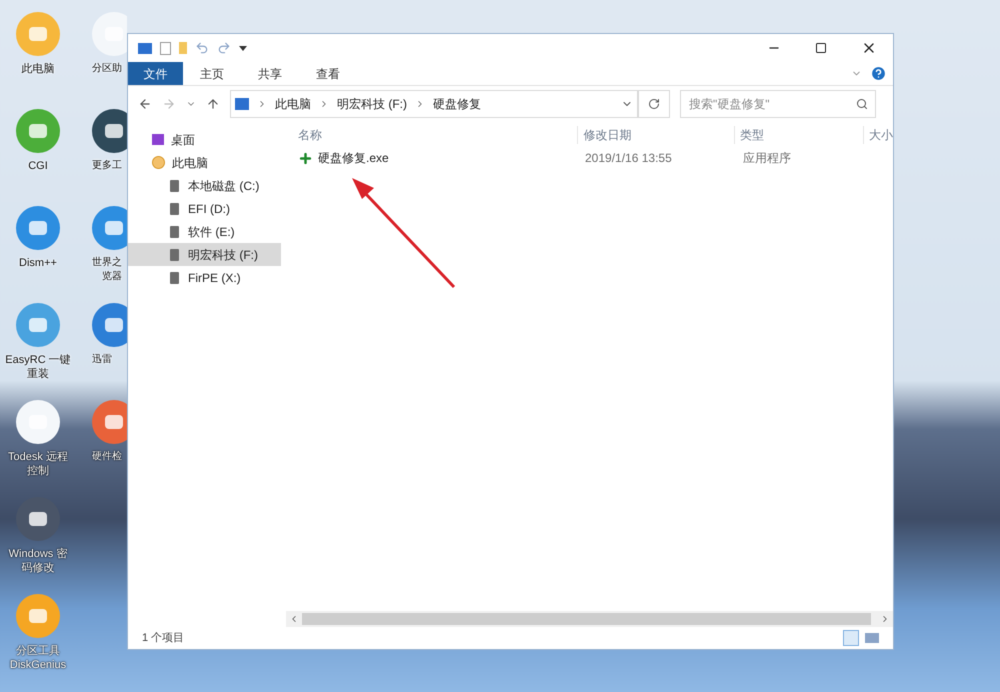  What do you see at coordinates (372, 104) in the screenshot?
I see `breadcrumb-item: 明宏科技 (F:)` at bounding box center [372, 104].